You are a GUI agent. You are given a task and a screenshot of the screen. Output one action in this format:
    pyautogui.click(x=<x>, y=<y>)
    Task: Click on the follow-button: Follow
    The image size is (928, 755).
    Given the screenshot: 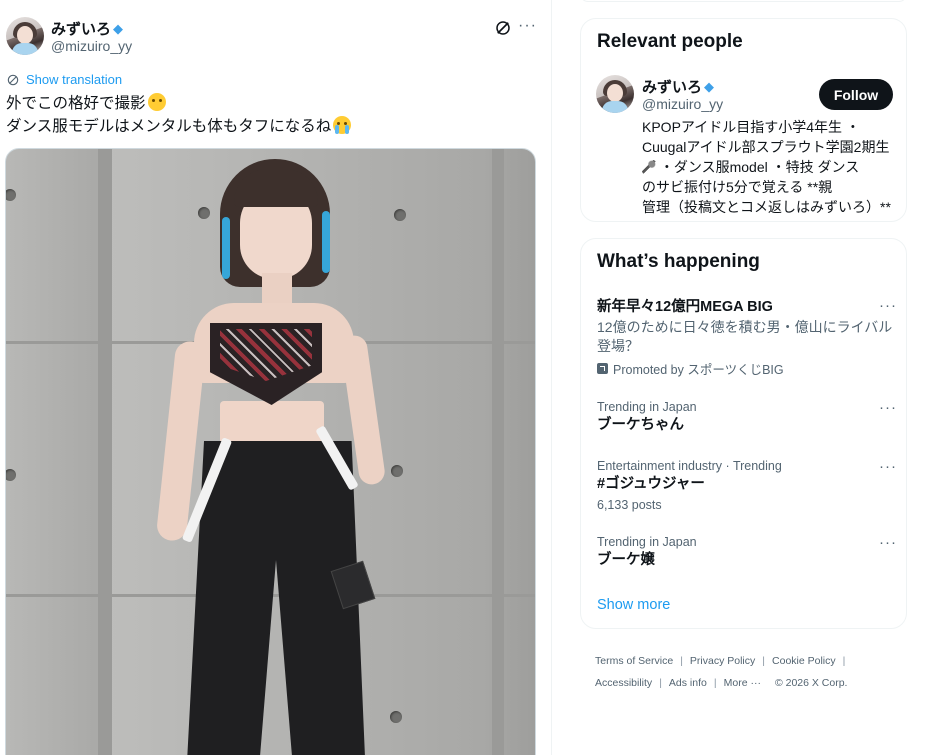 What is the action you would take?
    pyautogui.click(x=856, y=94)
    